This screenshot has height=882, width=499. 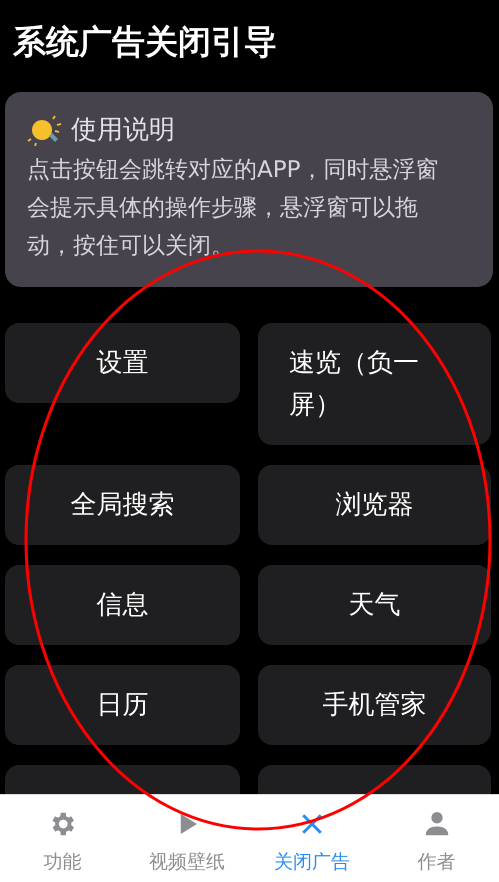 I want to click on page-title: 系统广告关闭引导, so click(x=145, y=42).